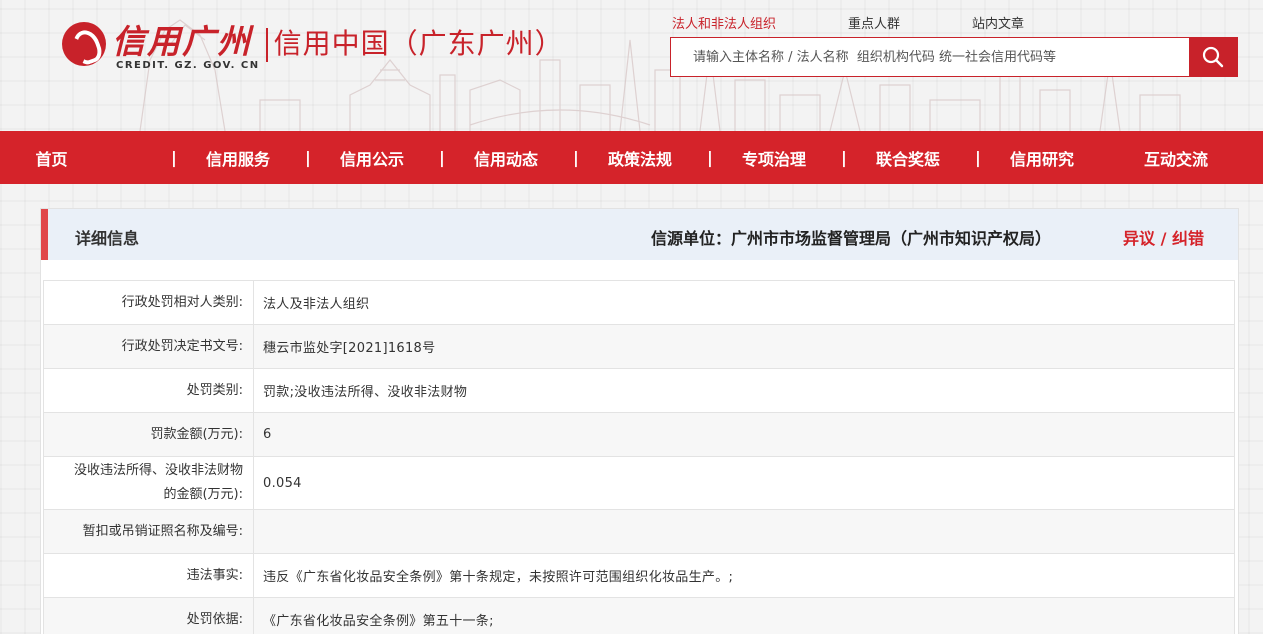 This screenshot has width=1263, height=634. I want to click on field-value: 《广东省化妆品安全条例》第五十一条;, so click(744, 615).